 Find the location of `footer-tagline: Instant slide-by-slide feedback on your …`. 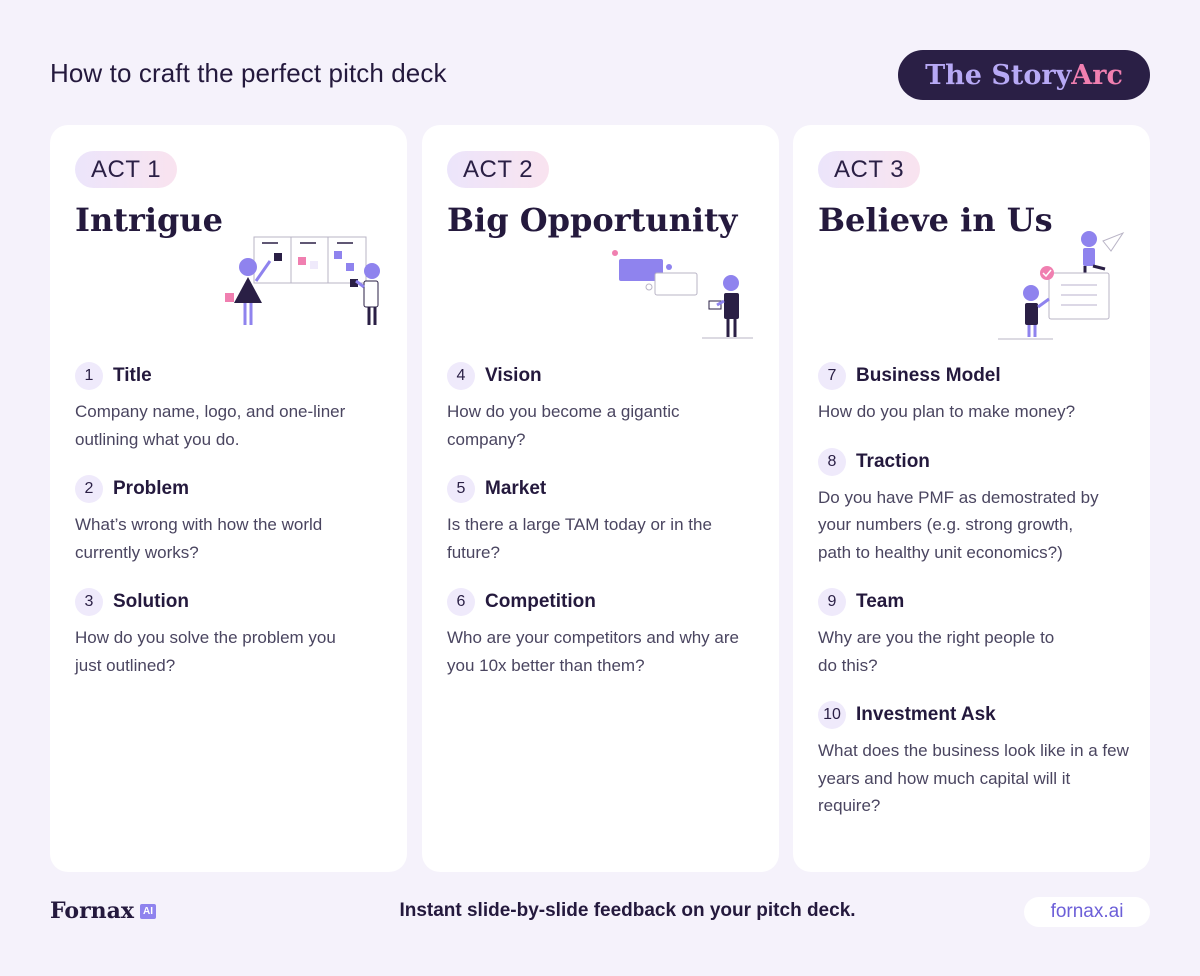

footer-tagline: Instant slide-by-slide feedback on your … is located at coordinates (627, 910).